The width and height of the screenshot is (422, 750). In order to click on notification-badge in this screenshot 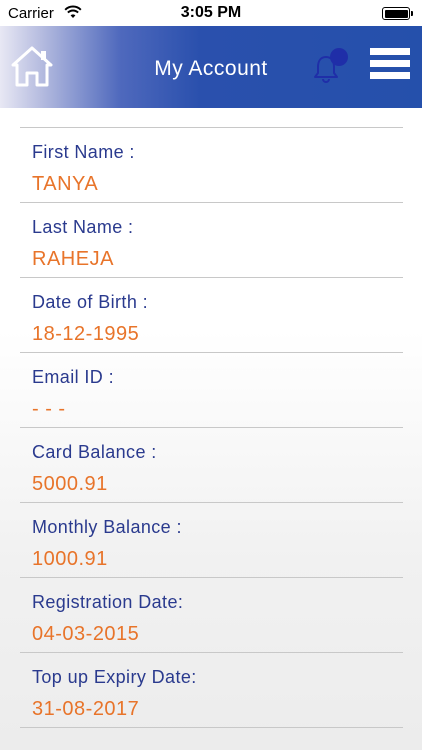, I will do `click(339, 57)`.